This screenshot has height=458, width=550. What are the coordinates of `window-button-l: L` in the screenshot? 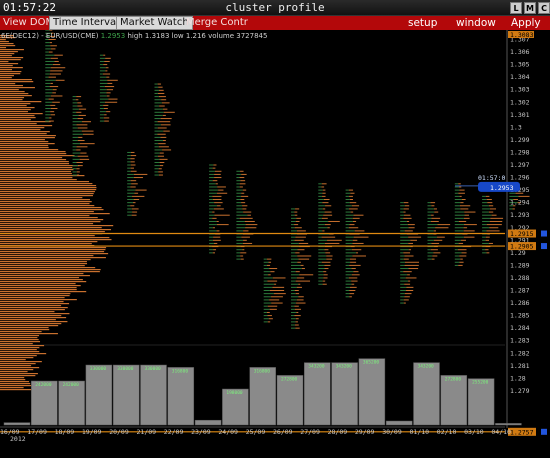 It's located at (516, 8).